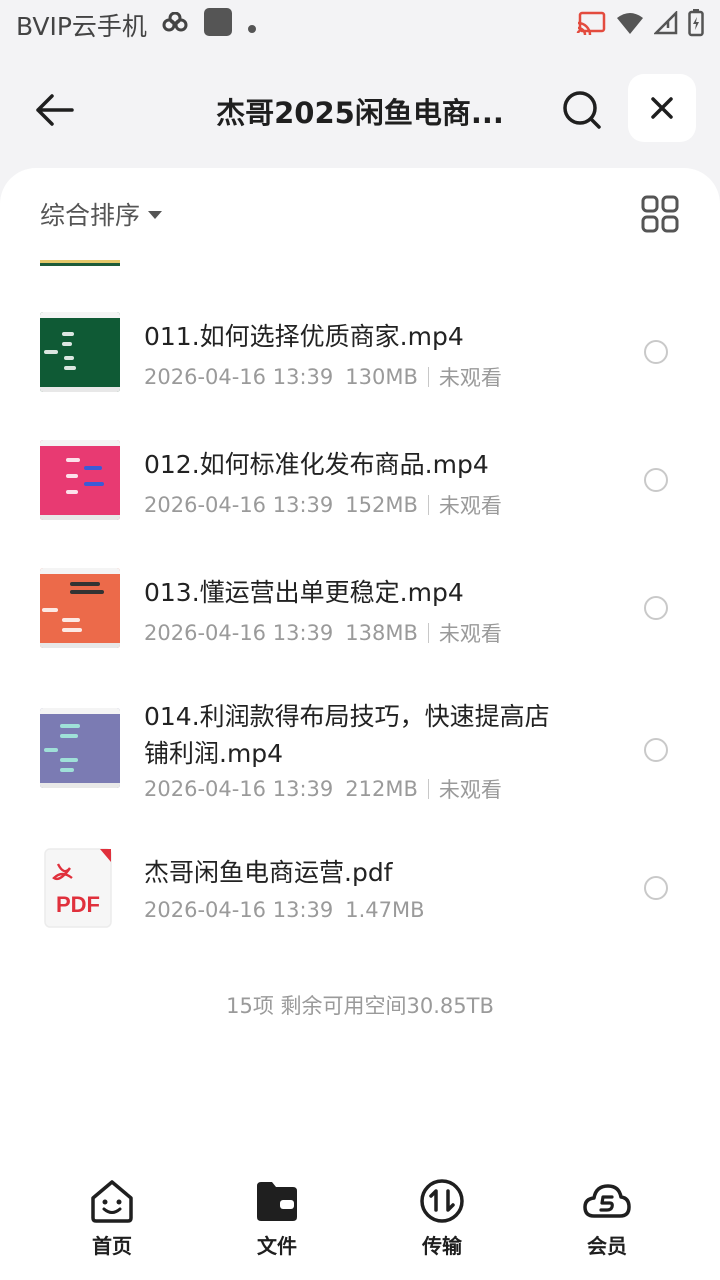 The height and width of the screenshot is (1280, 720). What do you see at coordinates (442, 1201) in the screenshot?
I see `transfer-icon` at bounding box center [442, 1201].